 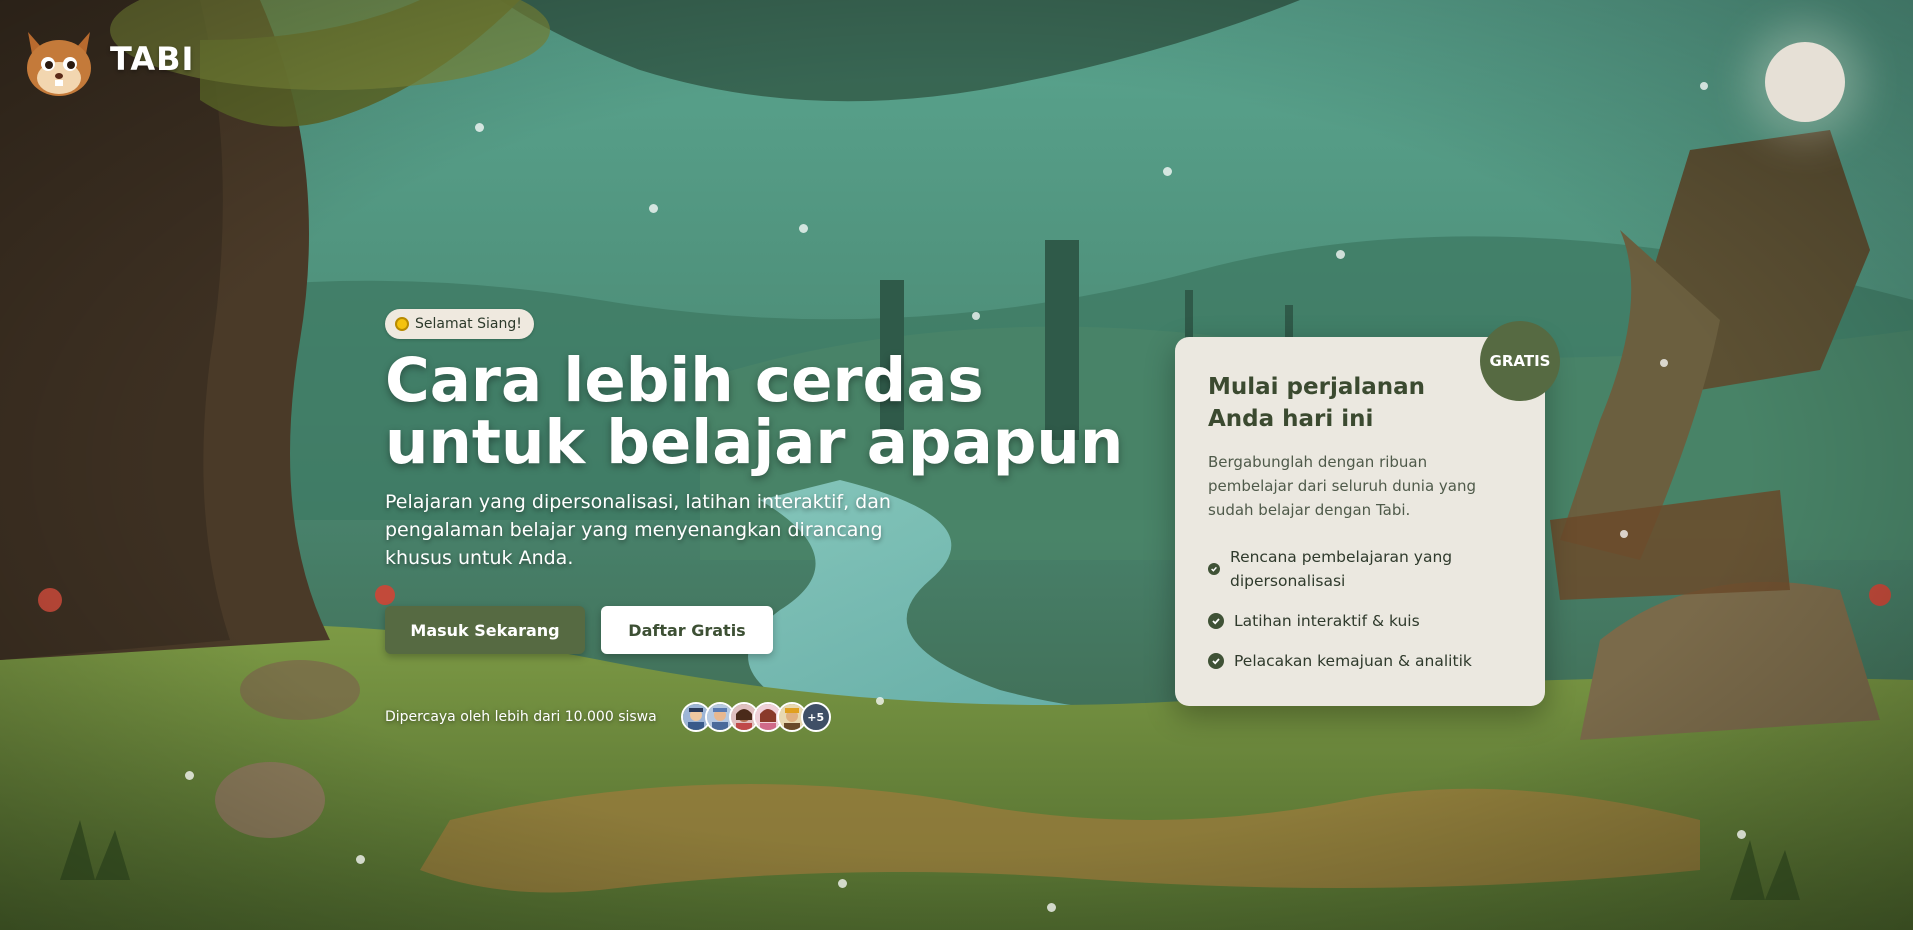 I want to click on hero-title: Cara lebih cerdas untuk belajar apapun, so click(x=754, y=411).